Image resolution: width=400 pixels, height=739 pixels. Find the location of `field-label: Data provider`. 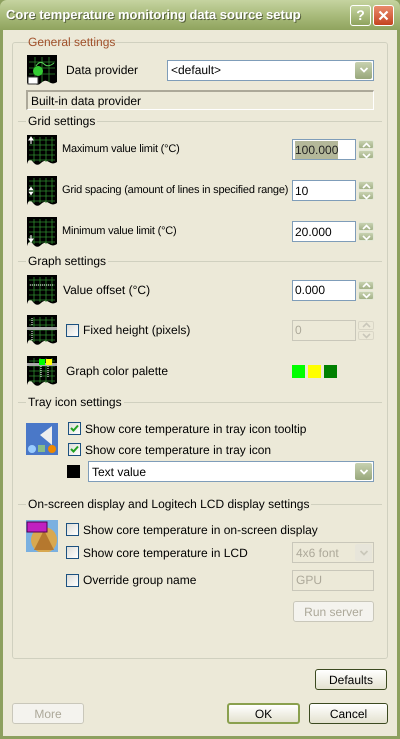

field-label: Data provider is located at coordinates (103, 70).